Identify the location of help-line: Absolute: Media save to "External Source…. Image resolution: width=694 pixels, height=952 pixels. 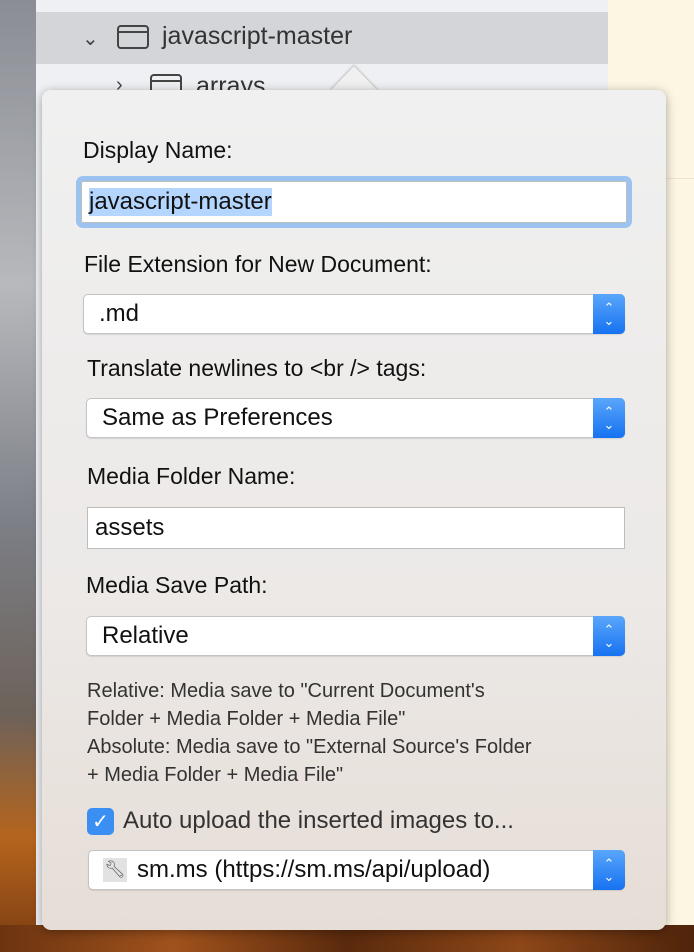
(309, 747).